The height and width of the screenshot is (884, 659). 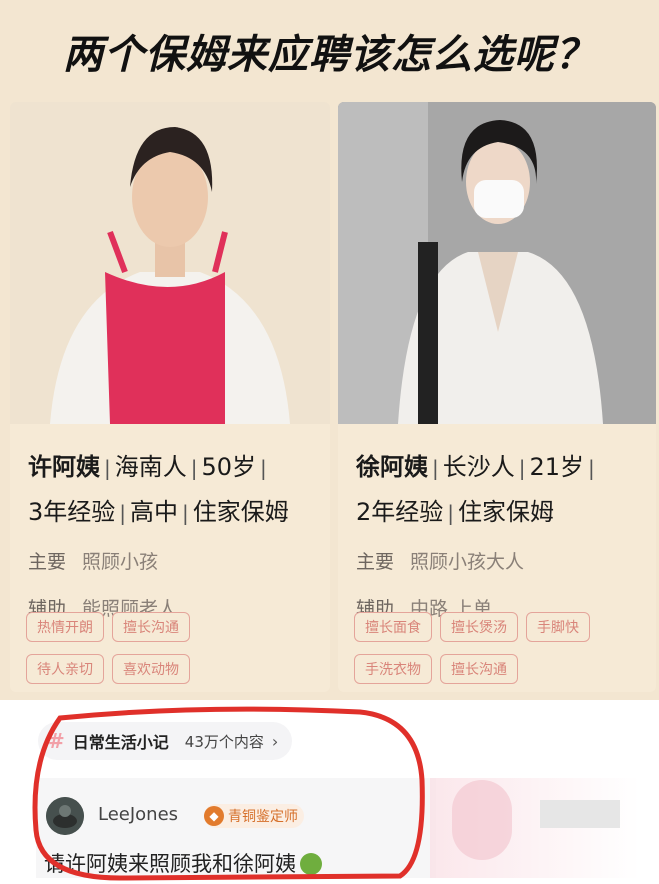 I want to click on type-right: 住家保姆, so click(x=506, y=512).